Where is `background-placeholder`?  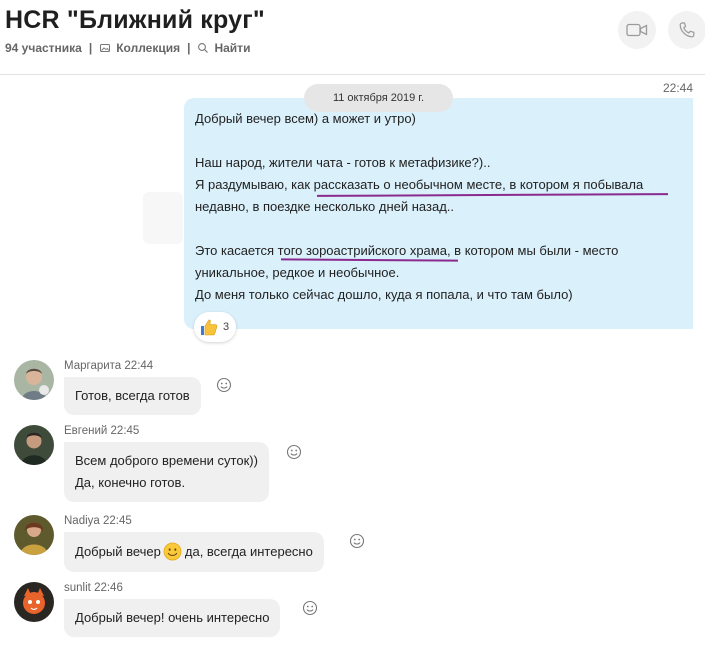 background-placeholder is located at coordinates (163, 218).